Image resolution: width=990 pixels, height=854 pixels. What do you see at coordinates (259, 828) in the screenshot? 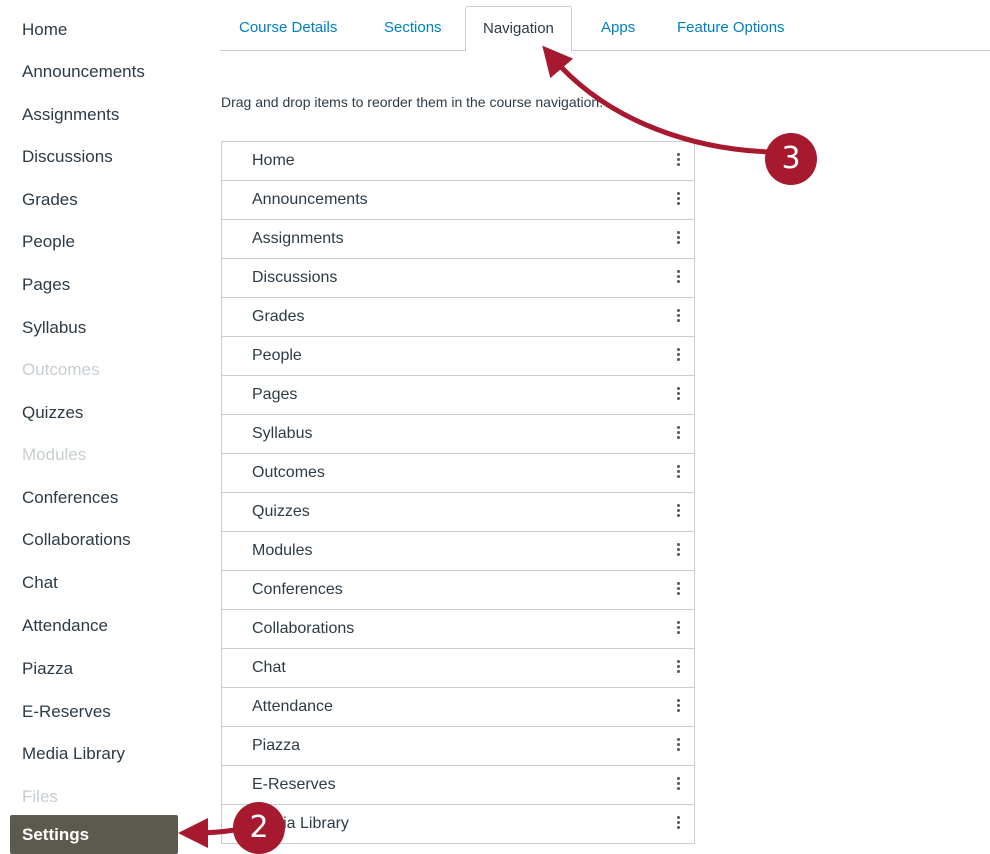
I see `step-2-badge: 2` at bounding box center [259, 828].